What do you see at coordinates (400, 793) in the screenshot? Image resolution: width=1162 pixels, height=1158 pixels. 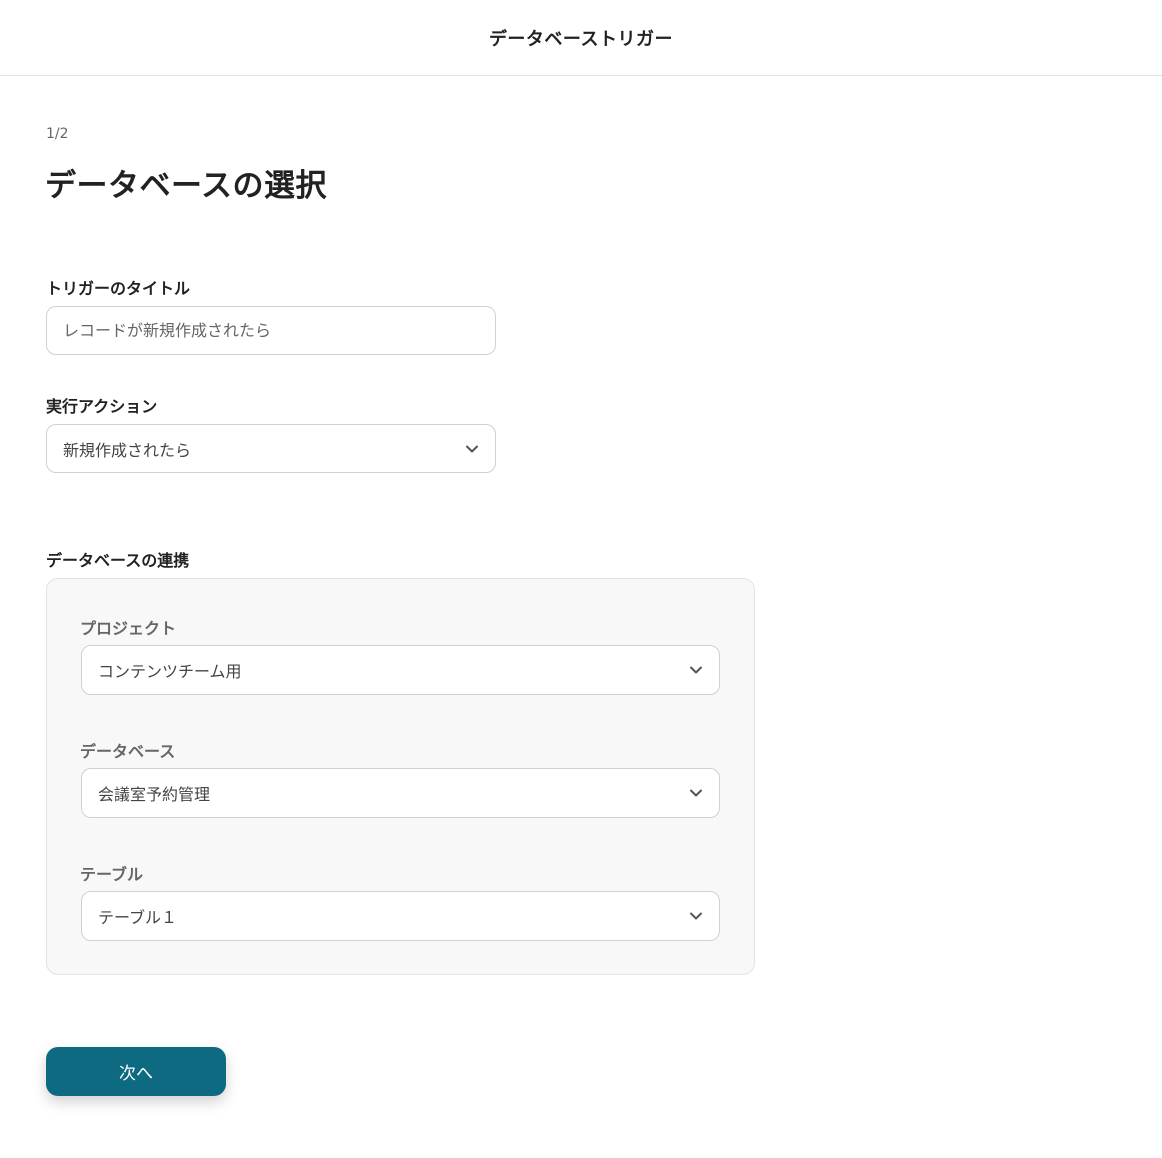 I see `database-select: 会議室予約管理` at bounding box center [400, 793].